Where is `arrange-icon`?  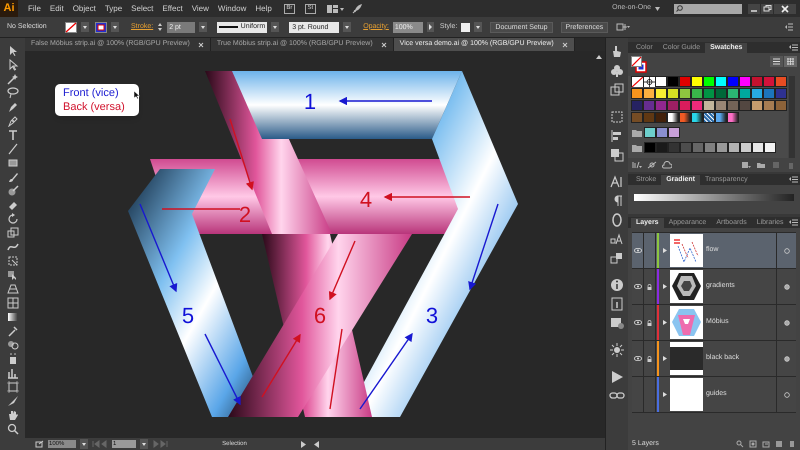
arrange-icon is located at coordinates (617, 258).